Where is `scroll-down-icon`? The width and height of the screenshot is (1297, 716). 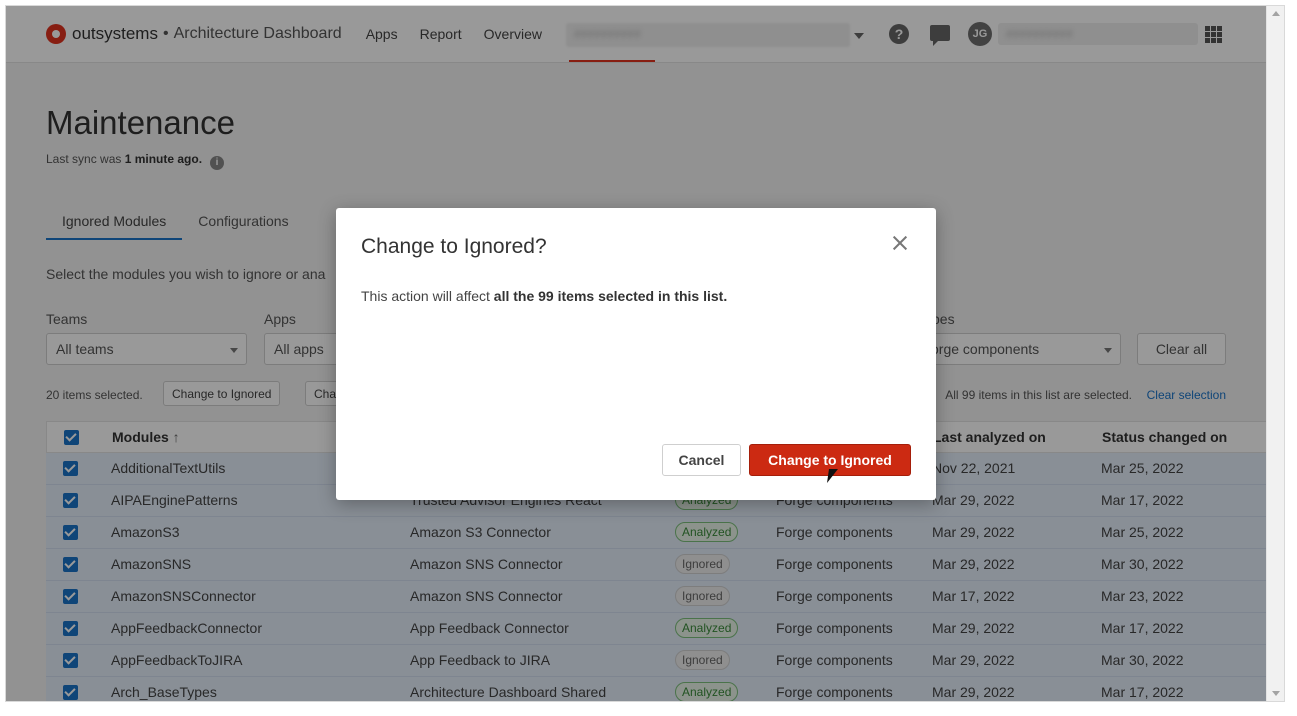
scroll-down-icon is located at coordinates (1276, 693).